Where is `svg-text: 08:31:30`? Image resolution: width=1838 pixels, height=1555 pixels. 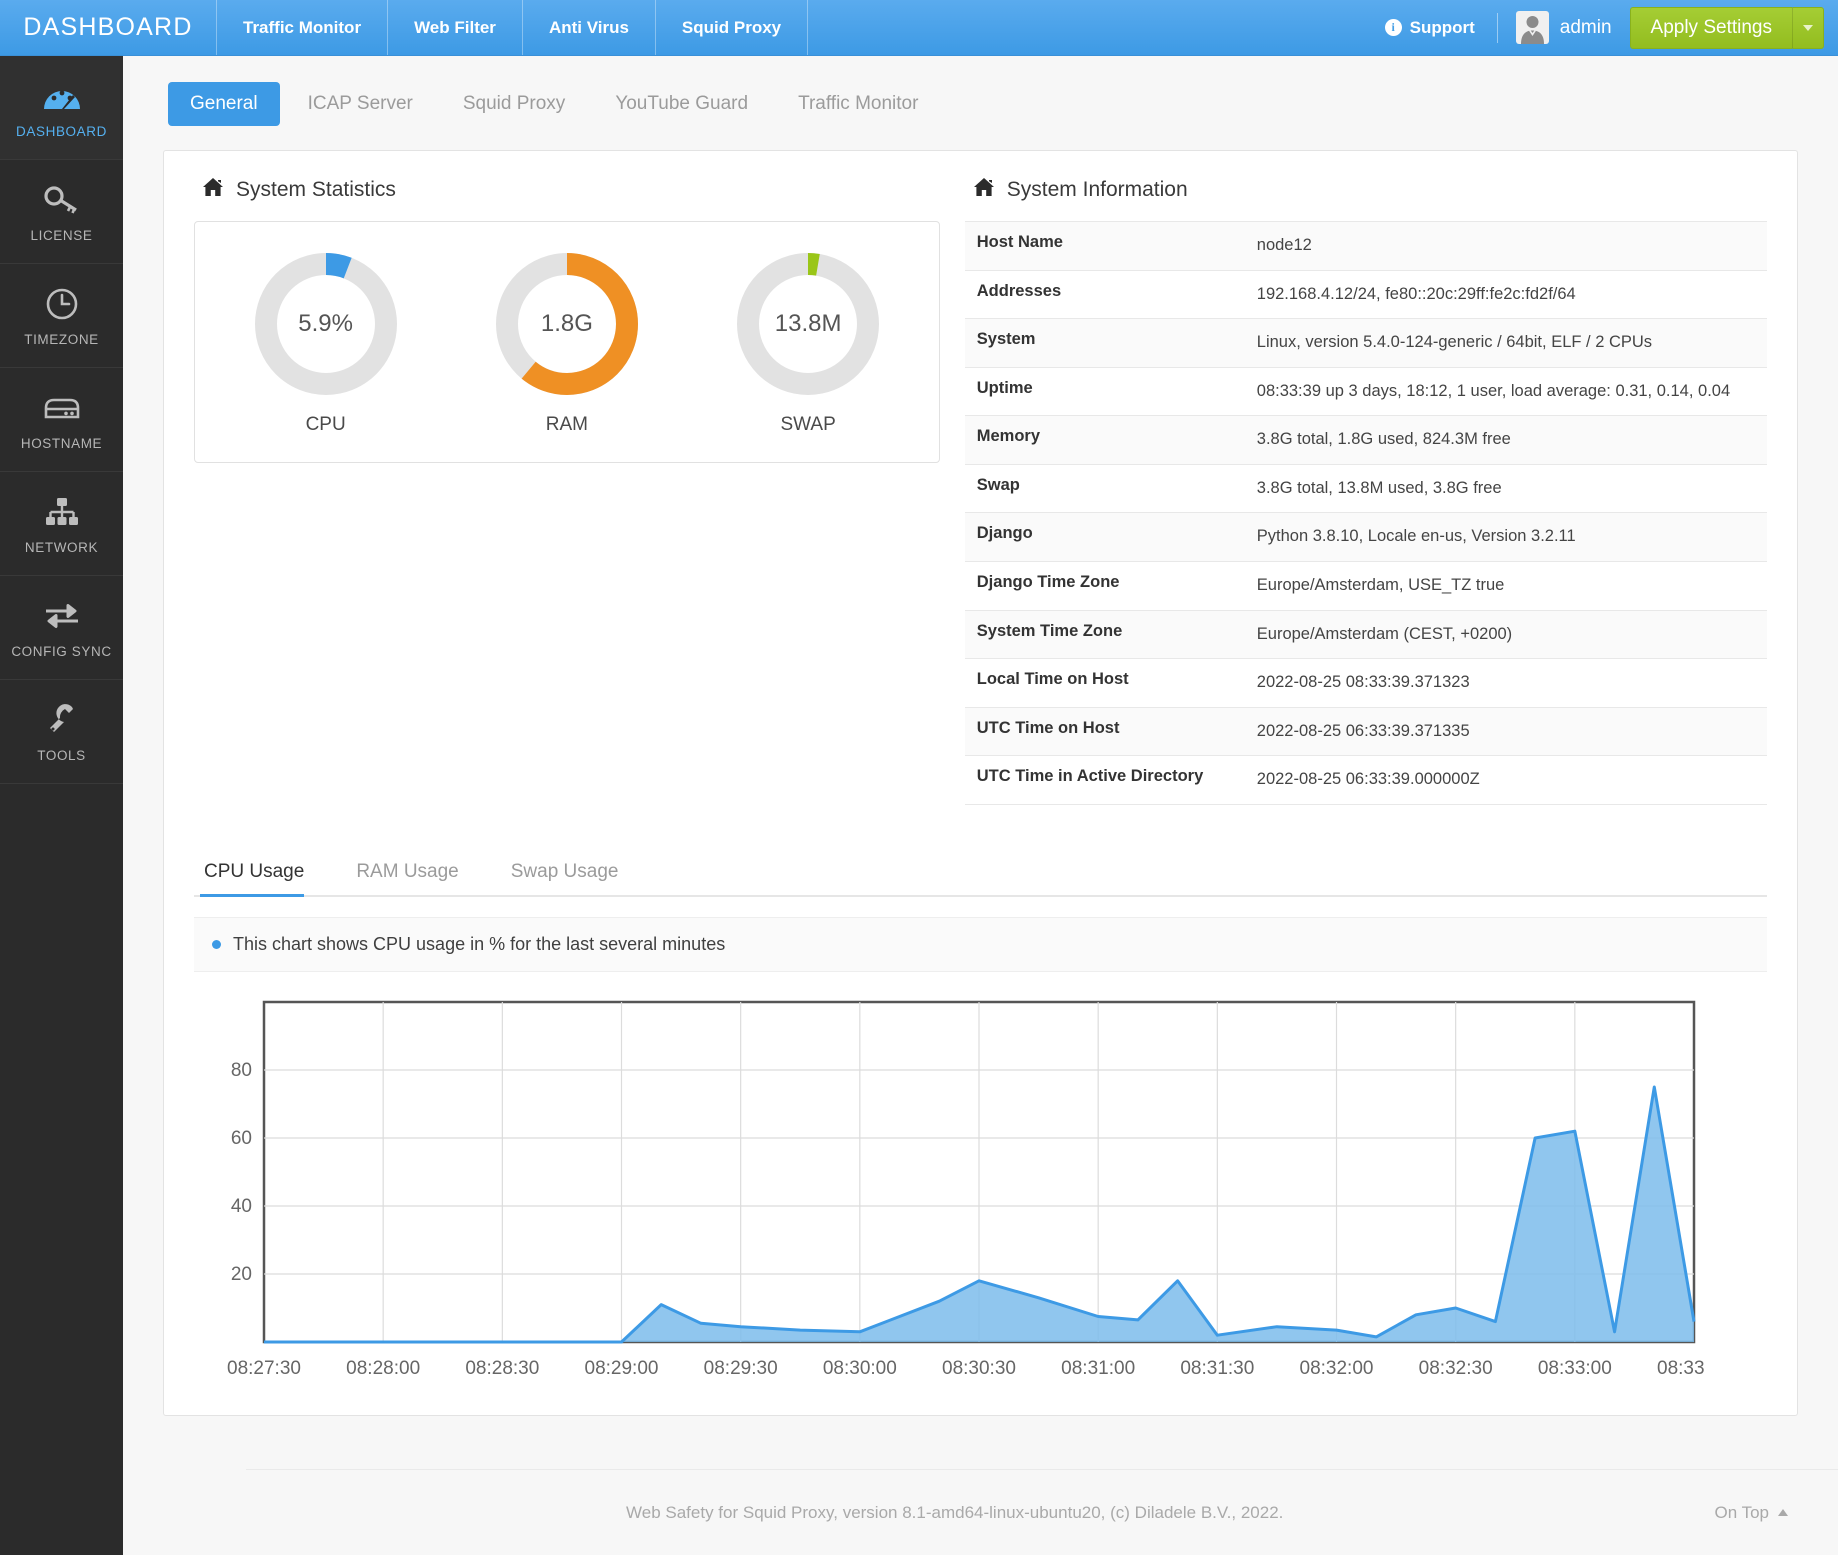
svg-text: 08:31:30 is located at coordinates (1217, 1368).